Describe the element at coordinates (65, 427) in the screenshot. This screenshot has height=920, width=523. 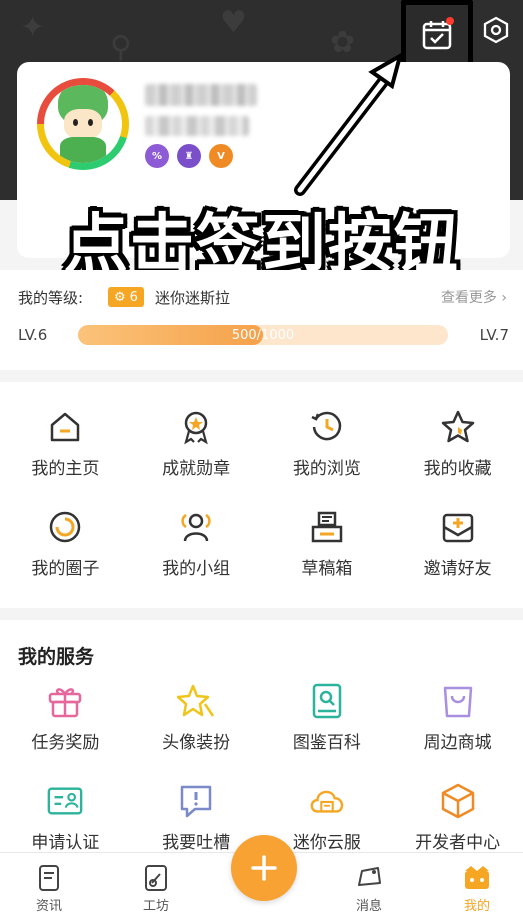
I see `home-icon` at that location.